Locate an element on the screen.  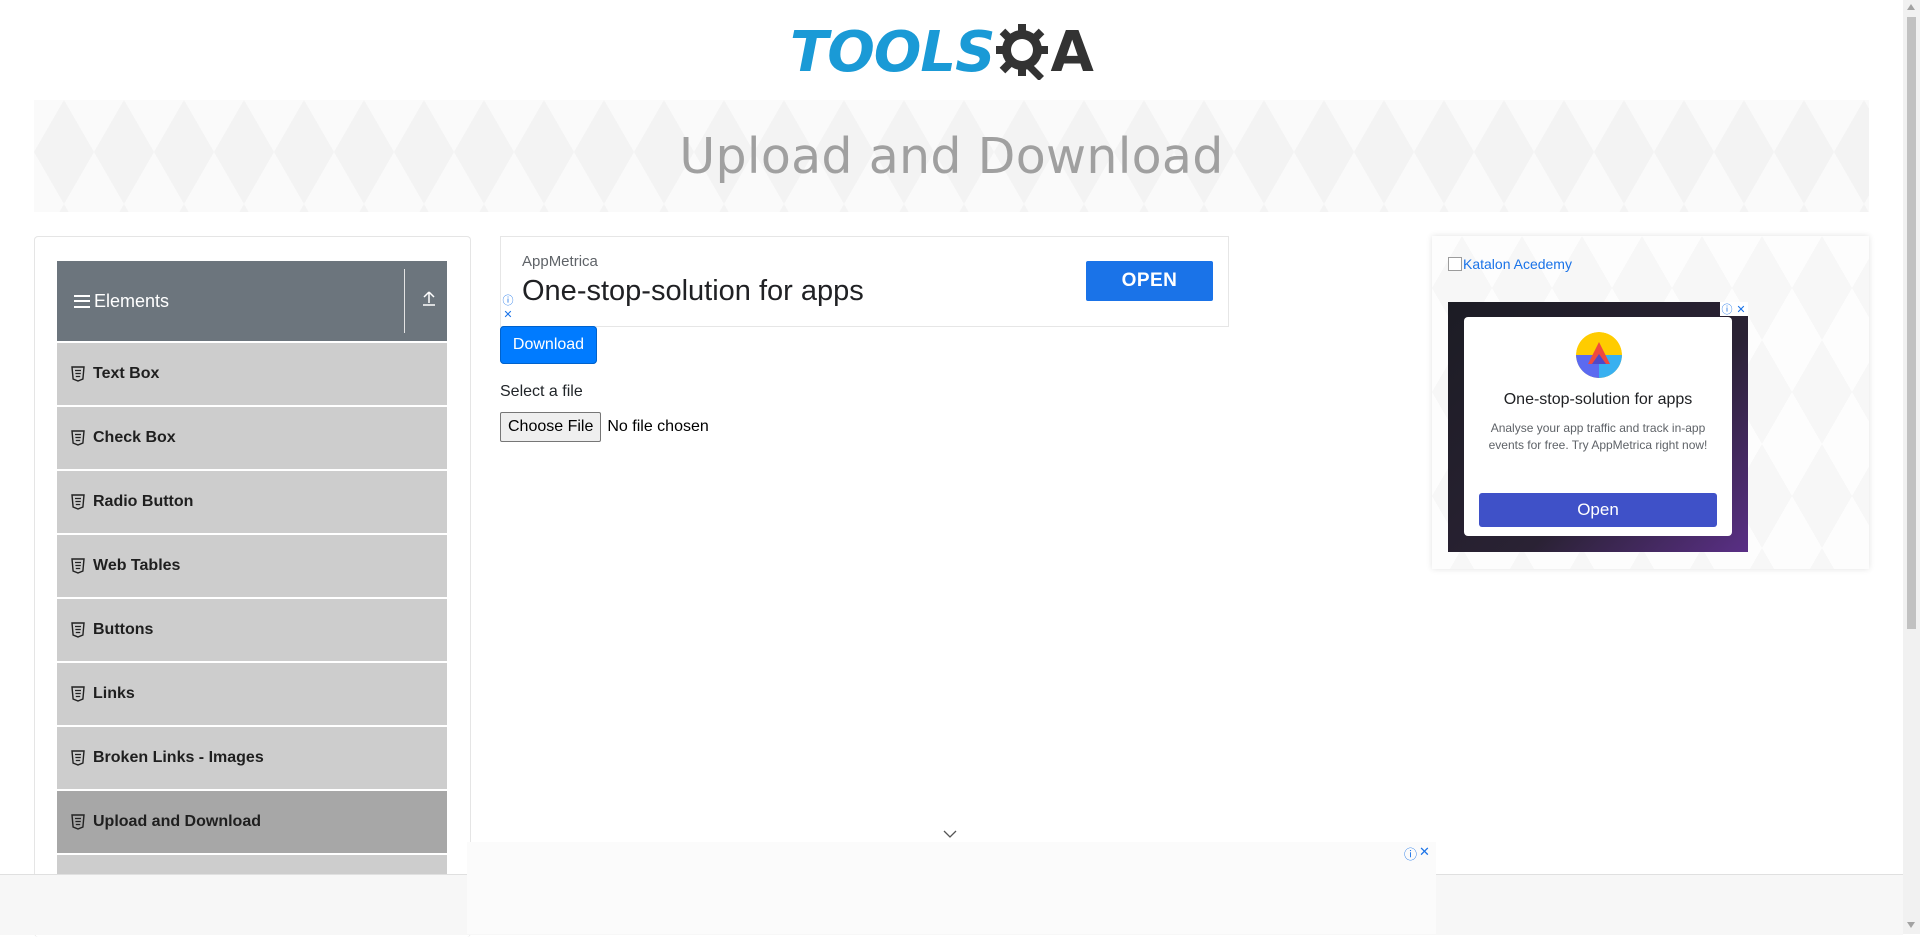
sidebar-item-label: Check Box is located at coordinates (134, 437).